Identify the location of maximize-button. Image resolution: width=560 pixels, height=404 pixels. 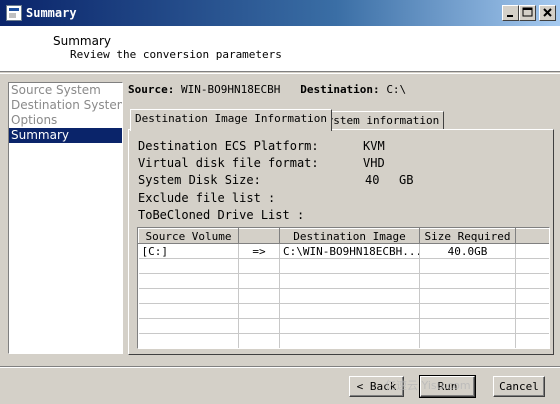
(527, 13).